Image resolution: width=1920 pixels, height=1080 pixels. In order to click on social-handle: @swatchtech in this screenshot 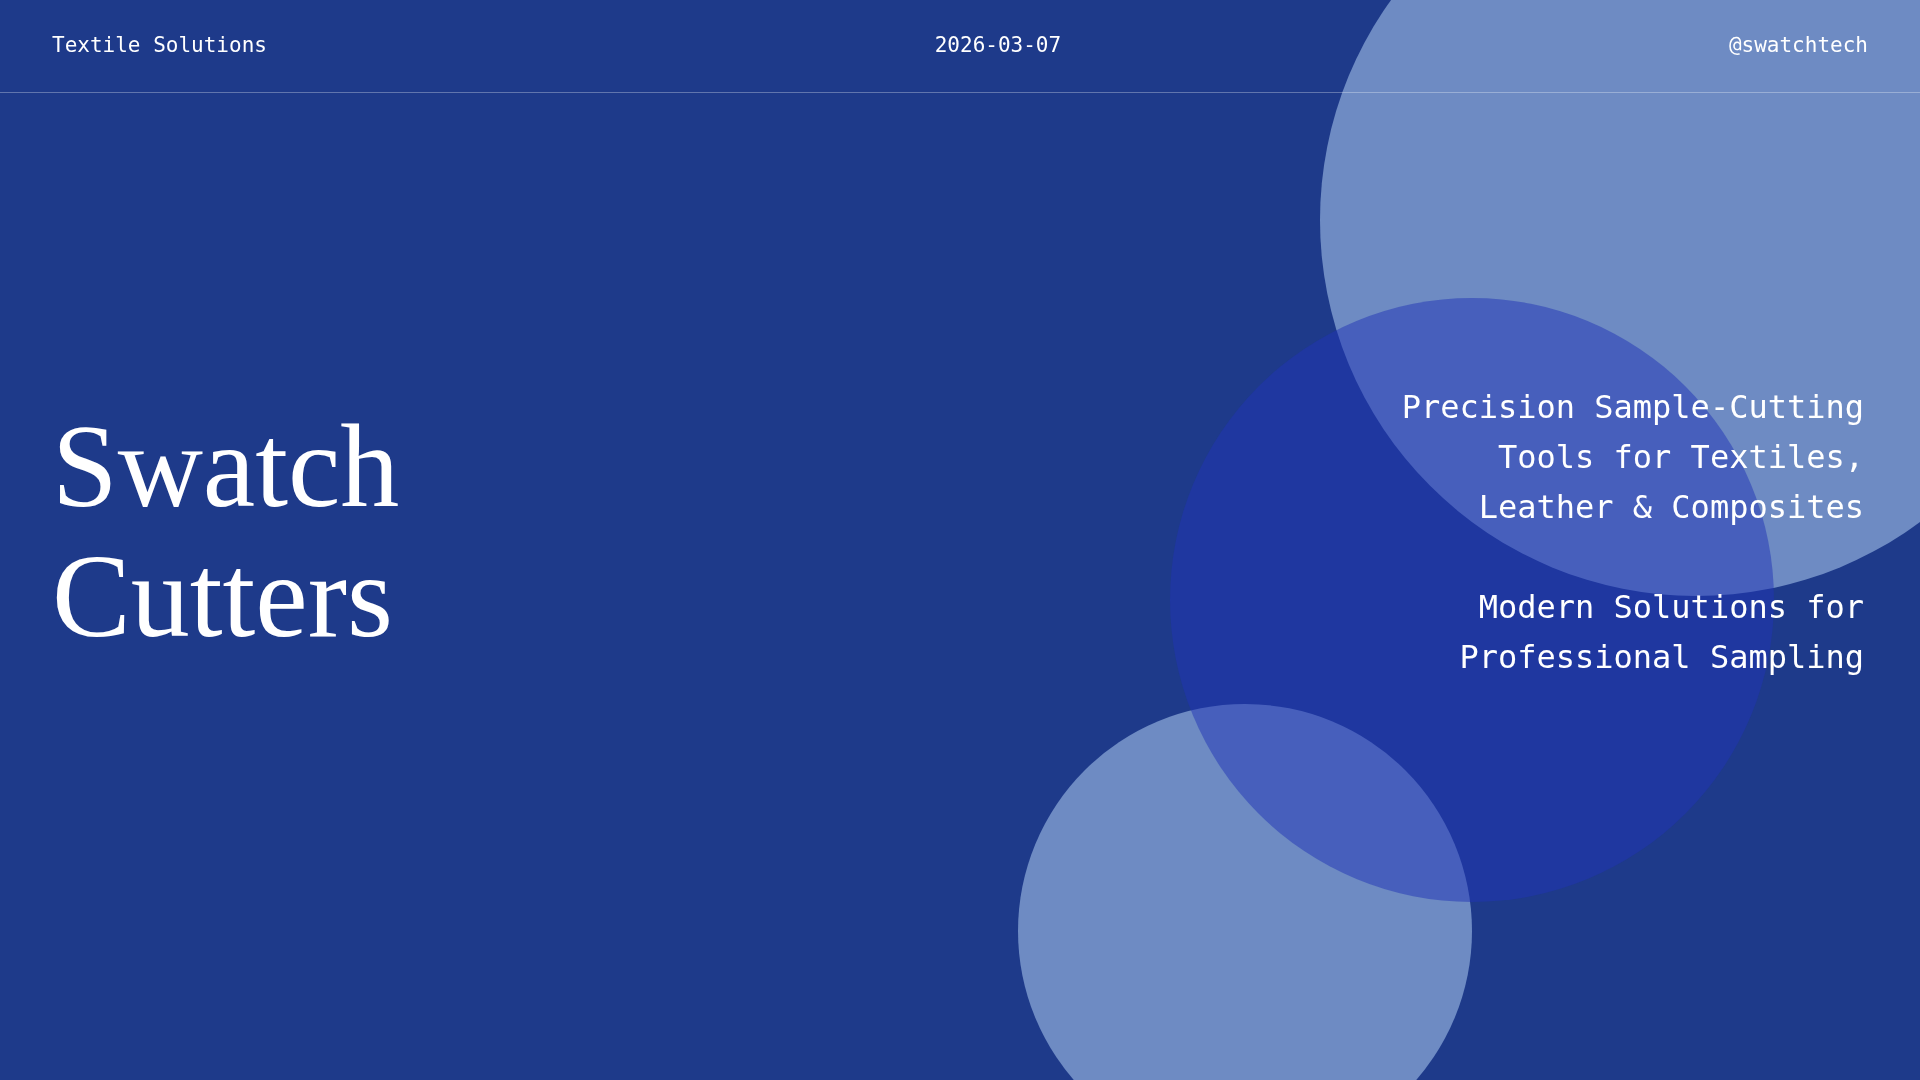, I will do `click(1798, 46)`.